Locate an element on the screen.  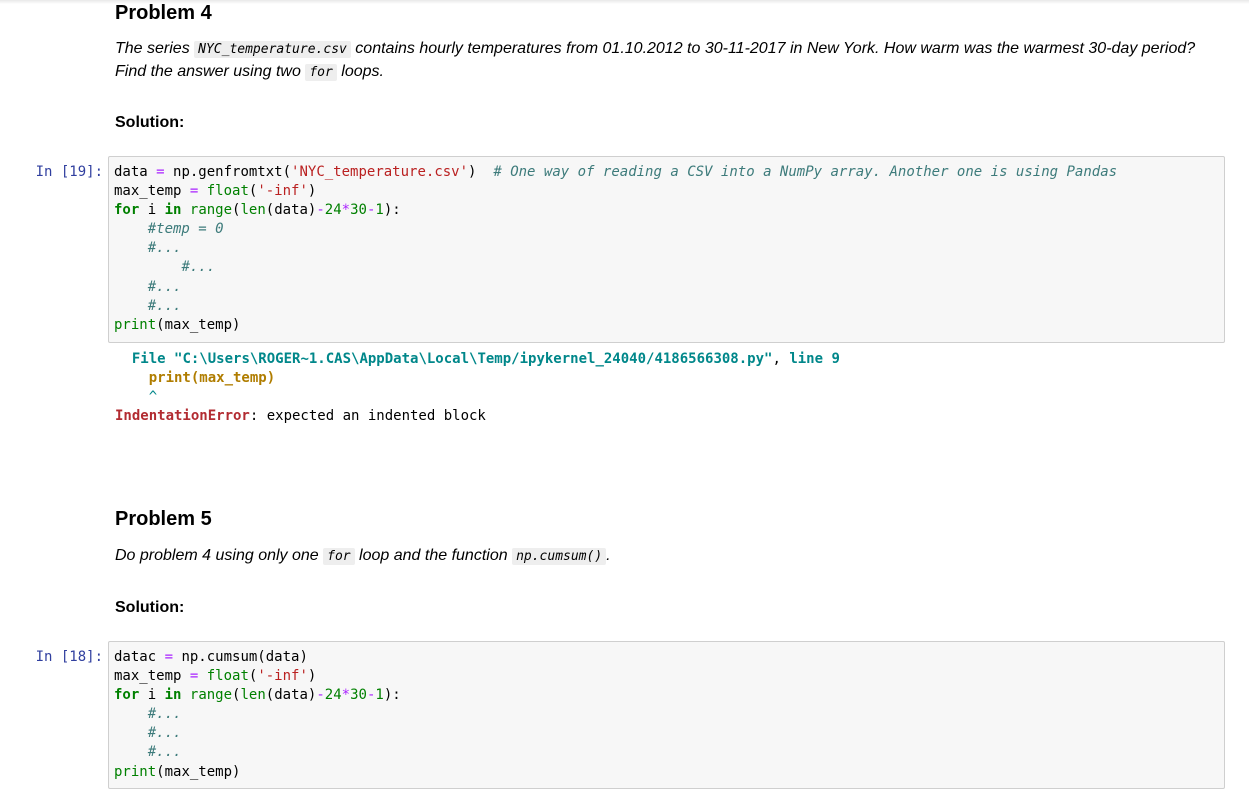
error-type: IndentationError is located at coordinates (182, 416).